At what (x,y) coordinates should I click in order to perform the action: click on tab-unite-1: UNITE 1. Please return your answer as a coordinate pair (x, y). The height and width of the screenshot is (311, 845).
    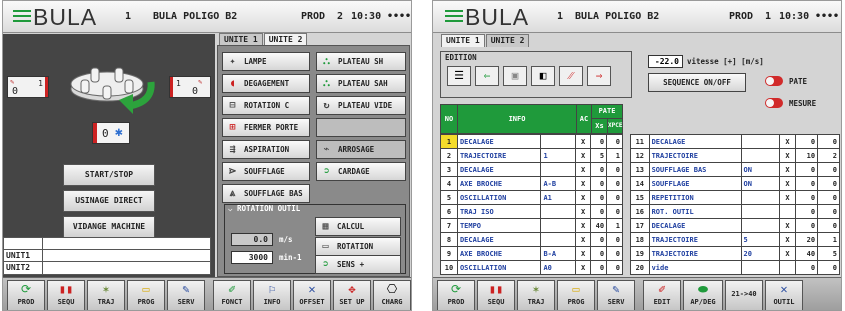
    Looking at the image, I should click on (463, 40).